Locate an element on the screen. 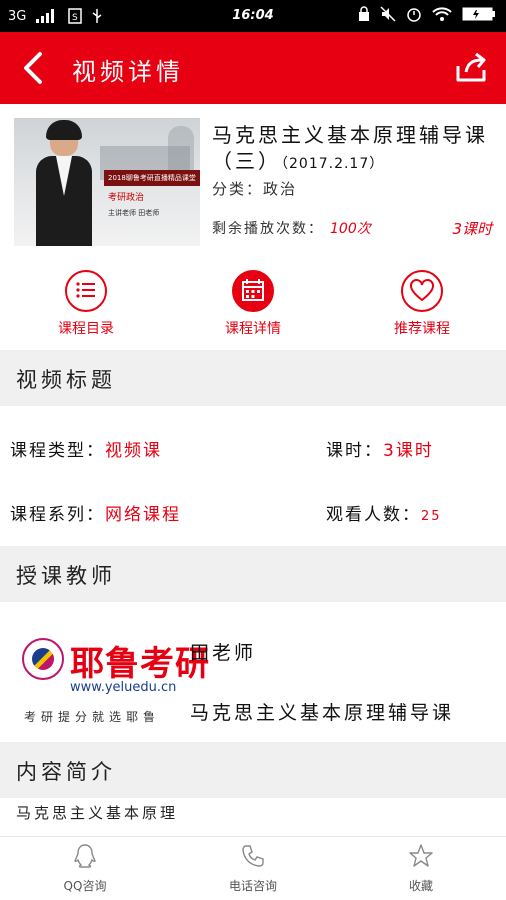 This screenshot has height=900, width=506. nav-qq-consult: QQ咨询 is located at coordinates (85, 868).